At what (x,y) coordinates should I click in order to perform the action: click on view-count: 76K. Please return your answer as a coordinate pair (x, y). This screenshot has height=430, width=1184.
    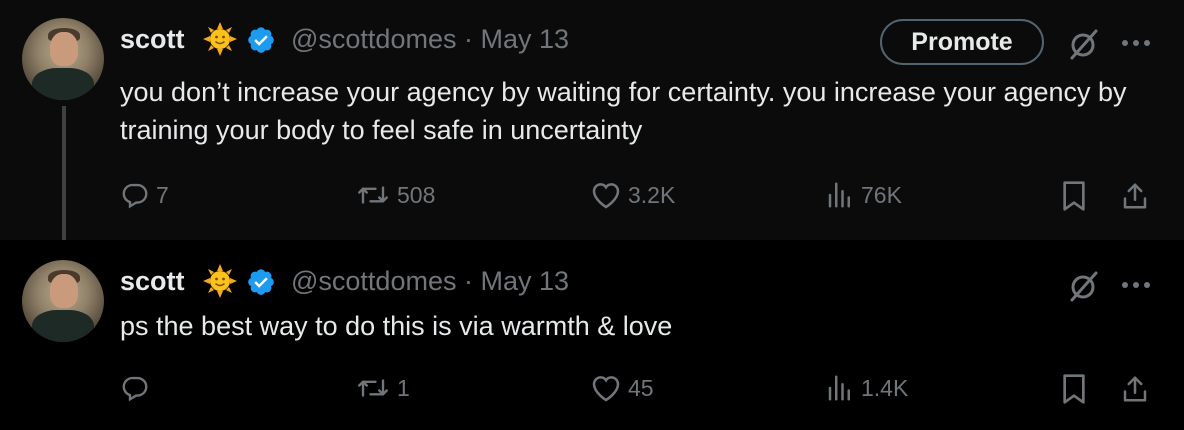
    Looking at the image, I should click on (881, 194).